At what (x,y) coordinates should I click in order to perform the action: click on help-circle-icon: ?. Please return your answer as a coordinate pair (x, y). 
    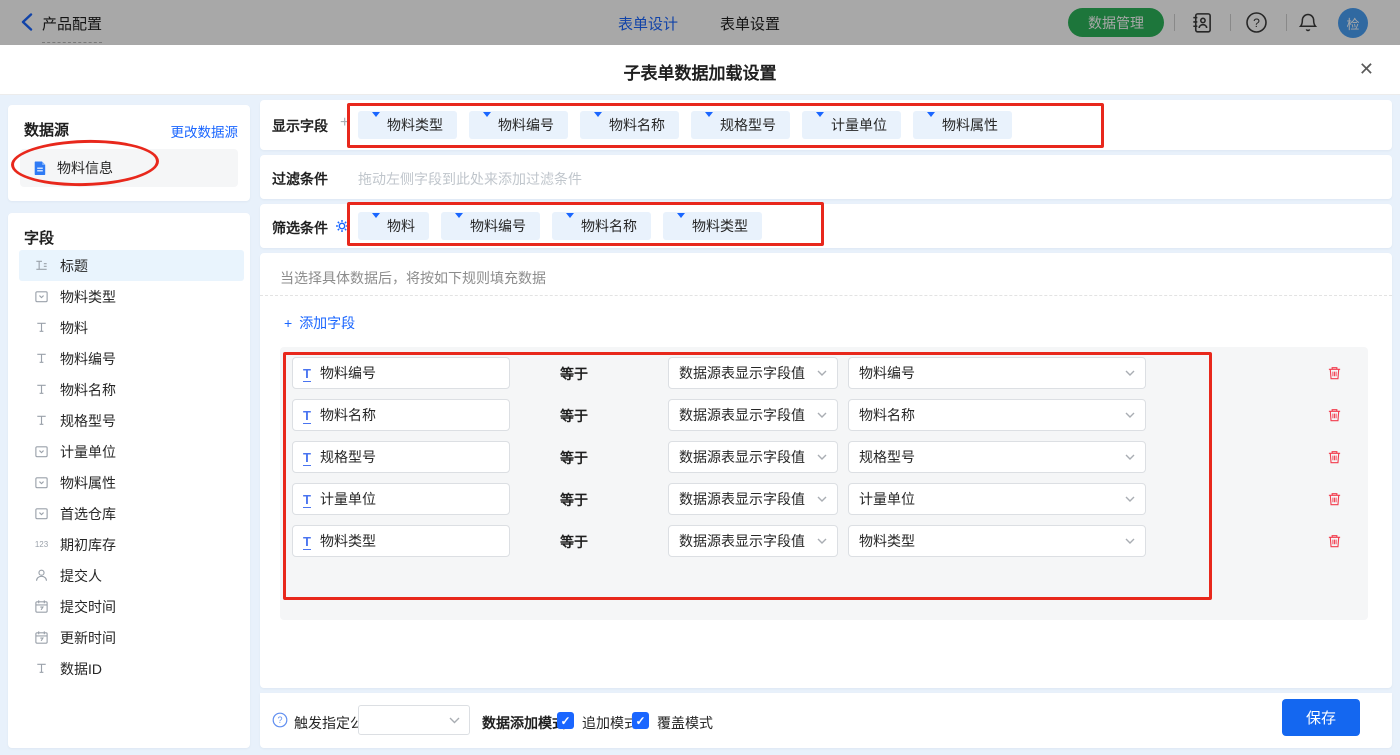
    Looking at the image, I should click on (280, 720).